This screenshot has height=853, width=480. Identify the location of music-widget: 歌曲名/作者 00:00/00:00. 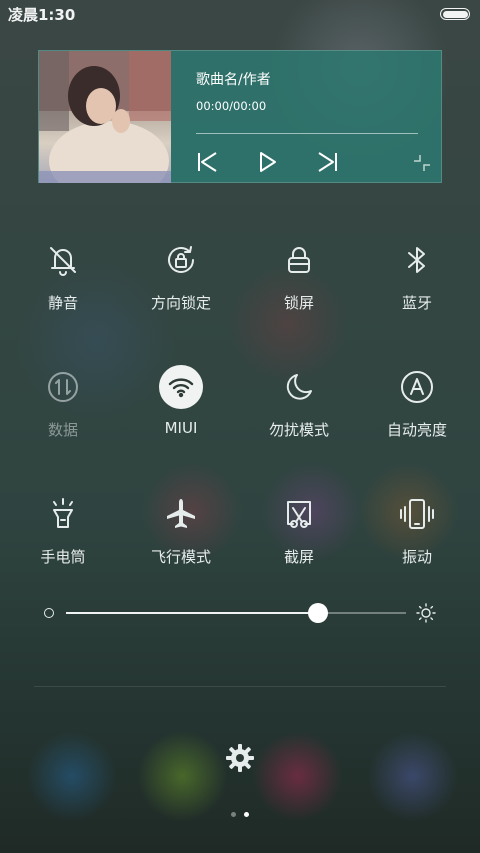
(240, 116).